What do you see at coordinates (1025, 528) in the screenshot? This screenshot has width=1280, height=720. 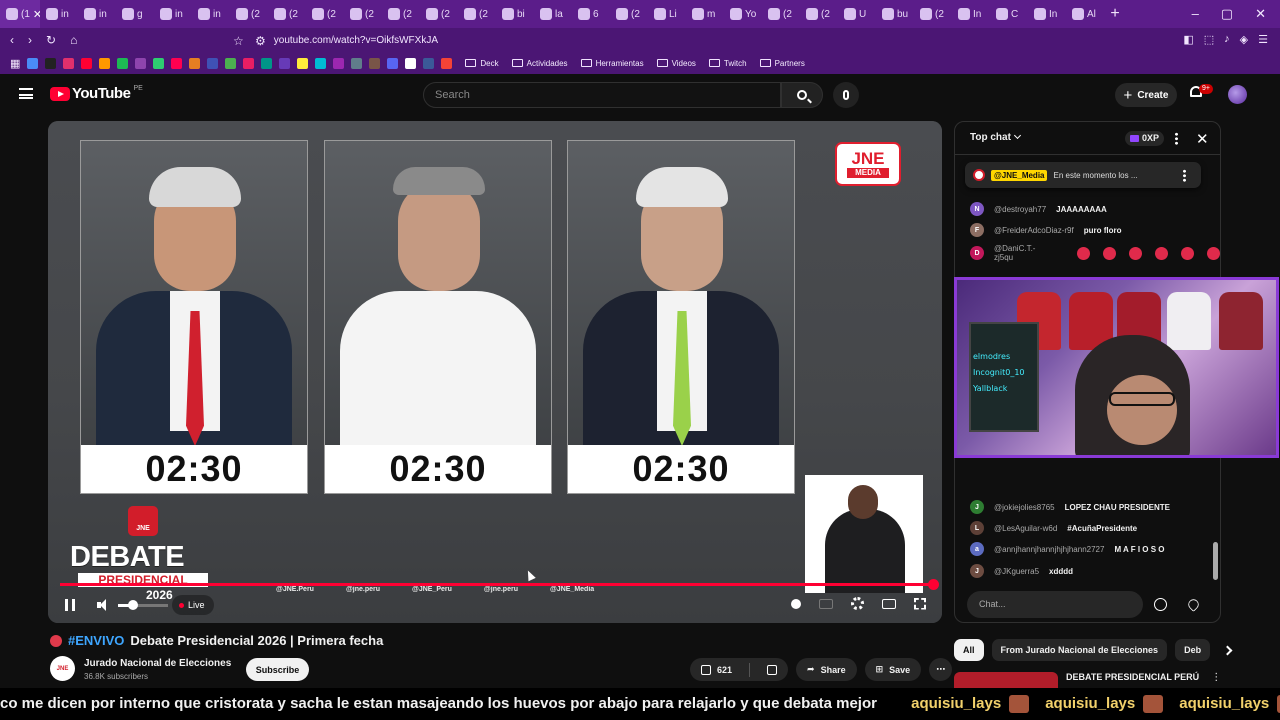 I see `chat-author: @LesAguilar-w6d` at bounding box center [1025, 528].